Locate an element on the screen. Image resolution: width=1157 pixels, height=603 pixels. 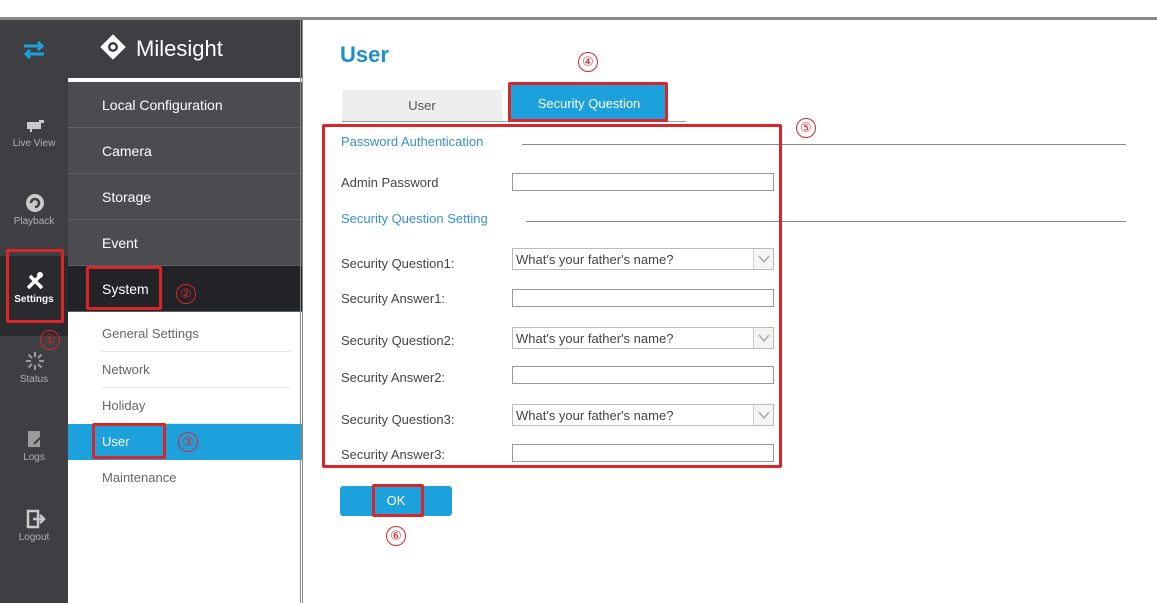
menu-storage: Storage is located at coordinates (185, 197).